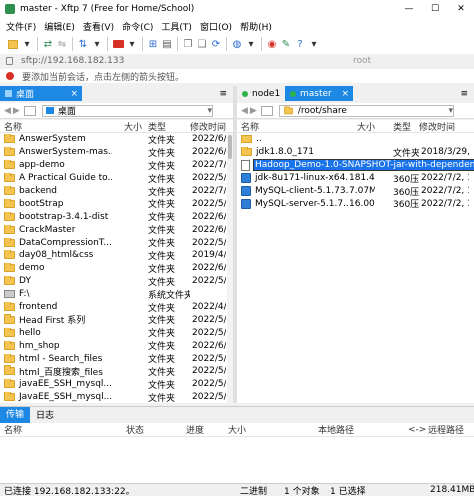 The width and height of the screenshot is (474, 496). What do you see at coordinates (45, 414) in the screenshot?
I see `tab-log: 日志` at bounding box center [45, 414].